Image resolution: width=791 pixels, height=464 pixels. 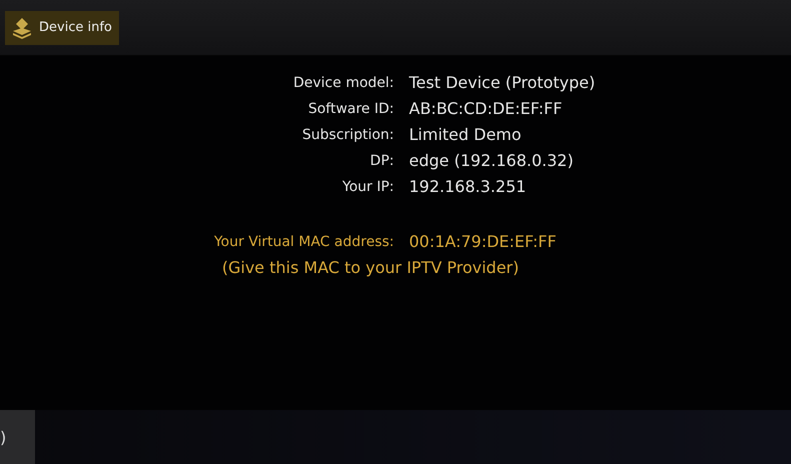 I want to click on info-value: Limited Demo, so click(x=465, y=134).